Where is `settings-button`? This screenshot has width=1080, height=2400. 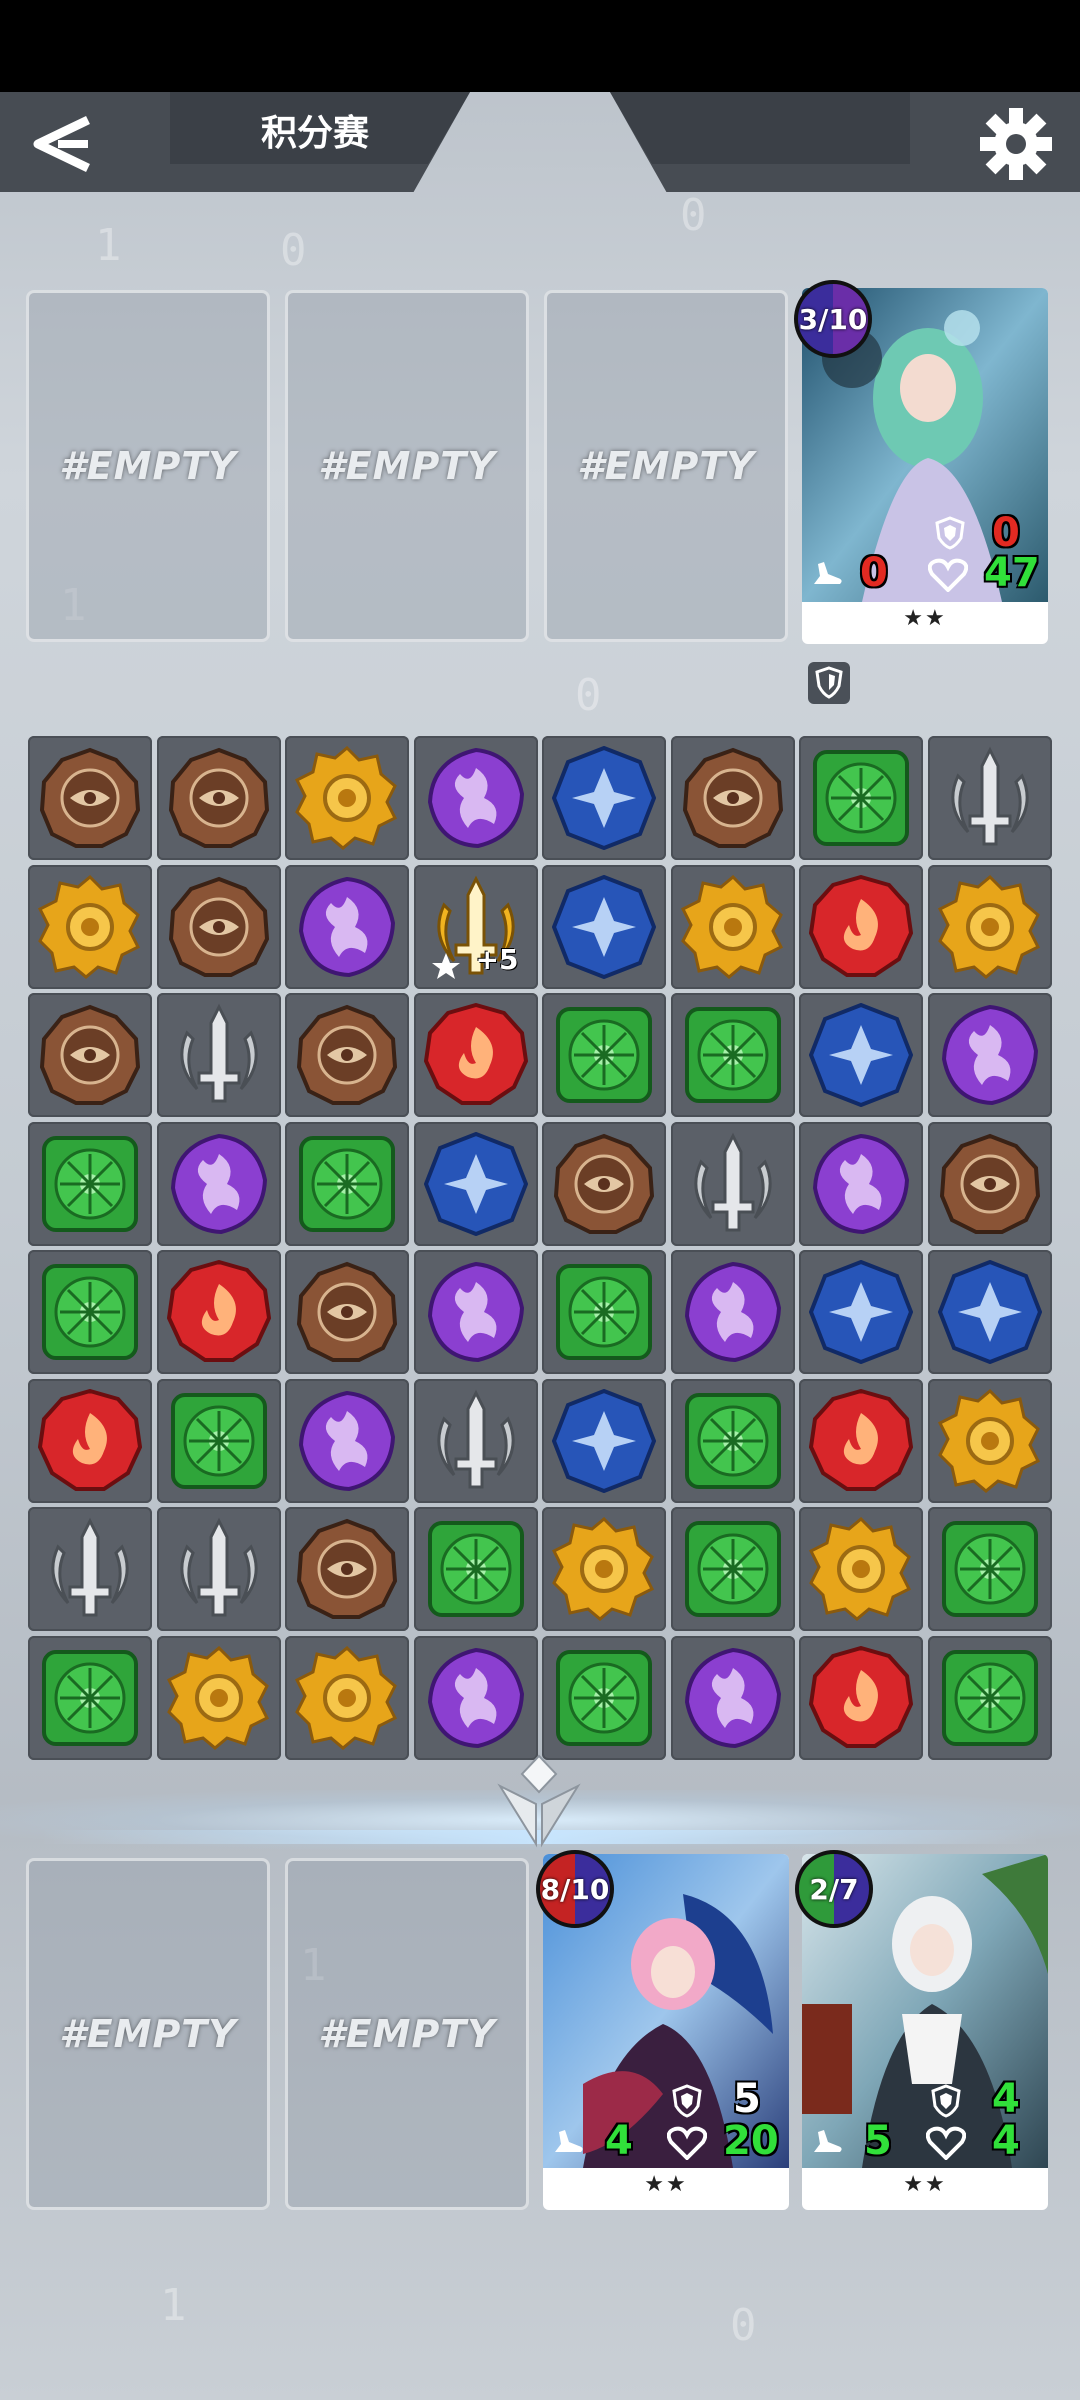 settings-button is located at coordinates (1016, 144).